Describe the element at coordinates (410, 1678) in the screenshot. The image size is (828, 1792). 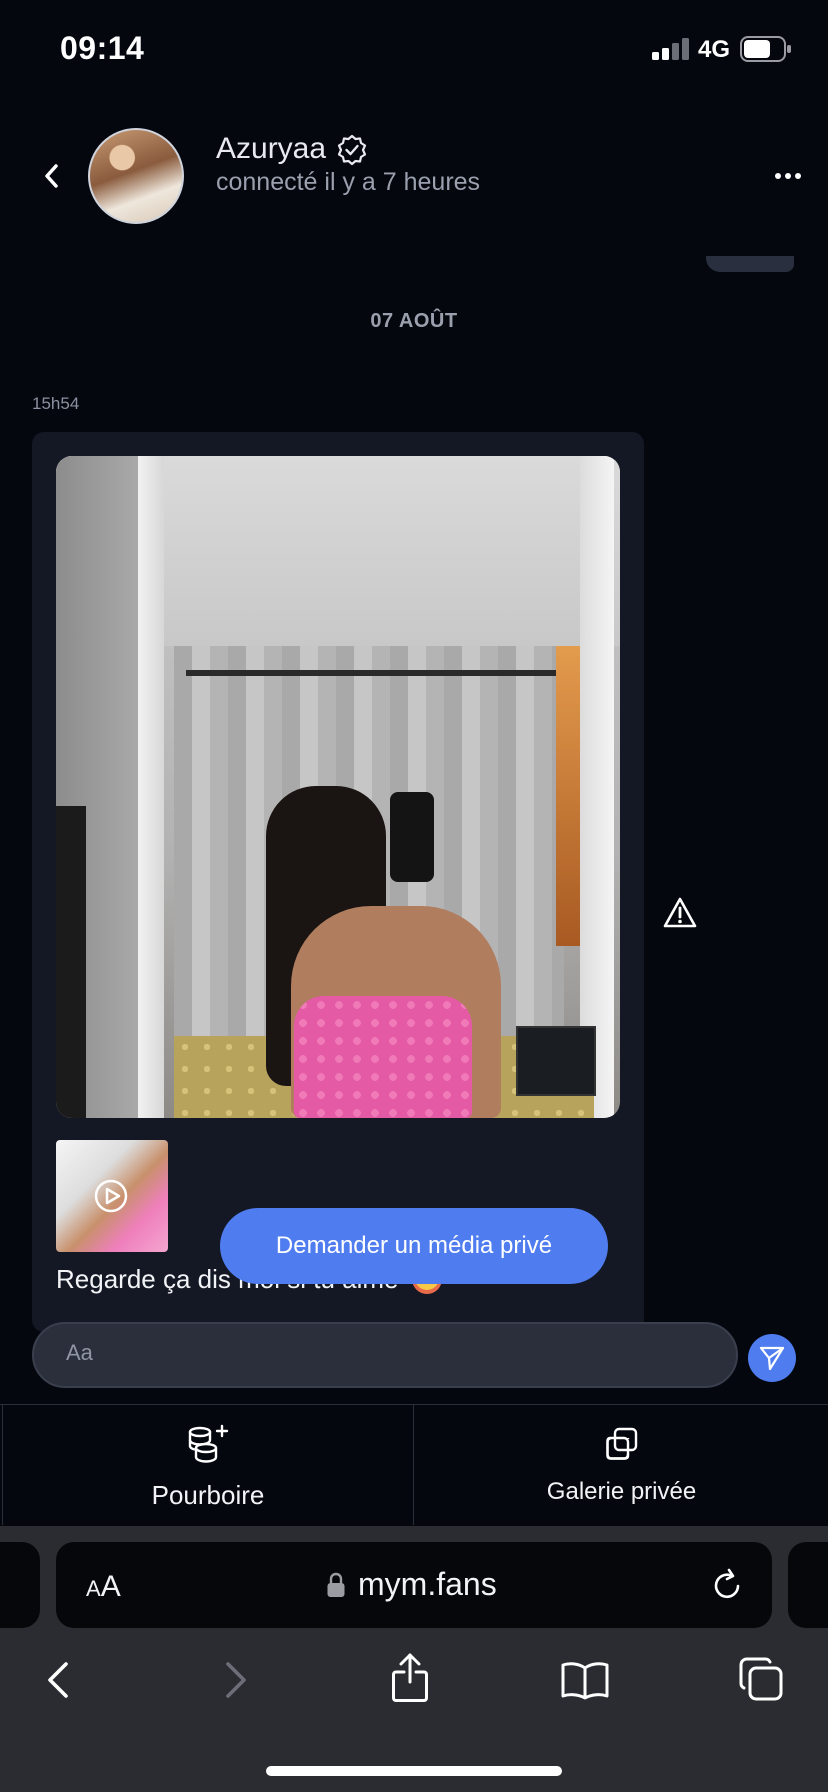
I see `share-icon` at that location.